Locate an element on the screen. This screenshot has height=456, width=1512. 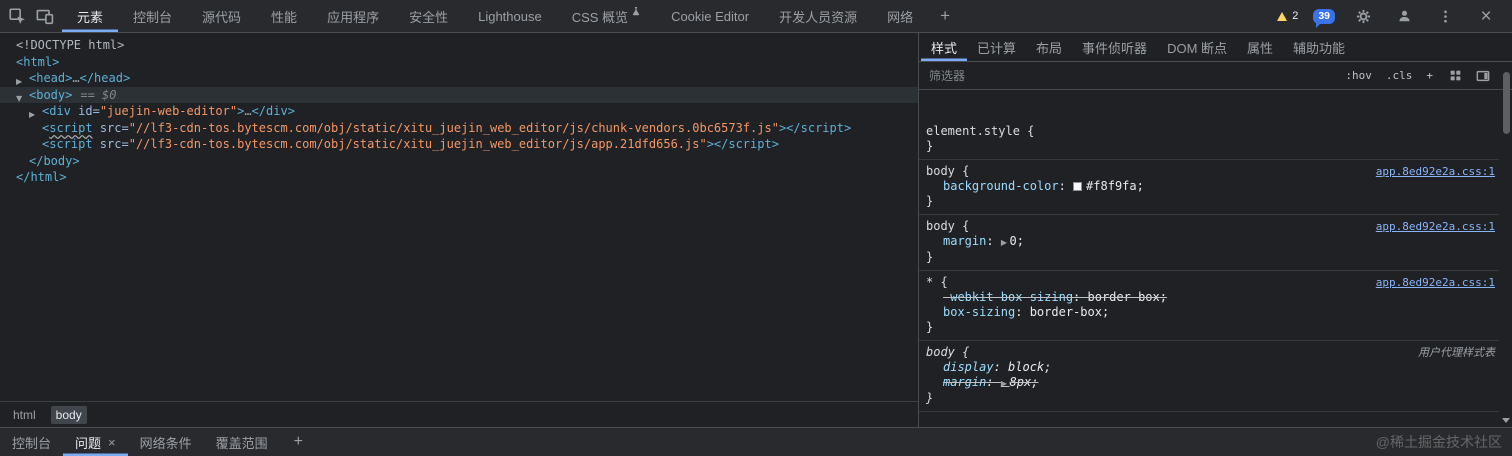
css-property-value: border-box is located at coordinates (1123, 297).